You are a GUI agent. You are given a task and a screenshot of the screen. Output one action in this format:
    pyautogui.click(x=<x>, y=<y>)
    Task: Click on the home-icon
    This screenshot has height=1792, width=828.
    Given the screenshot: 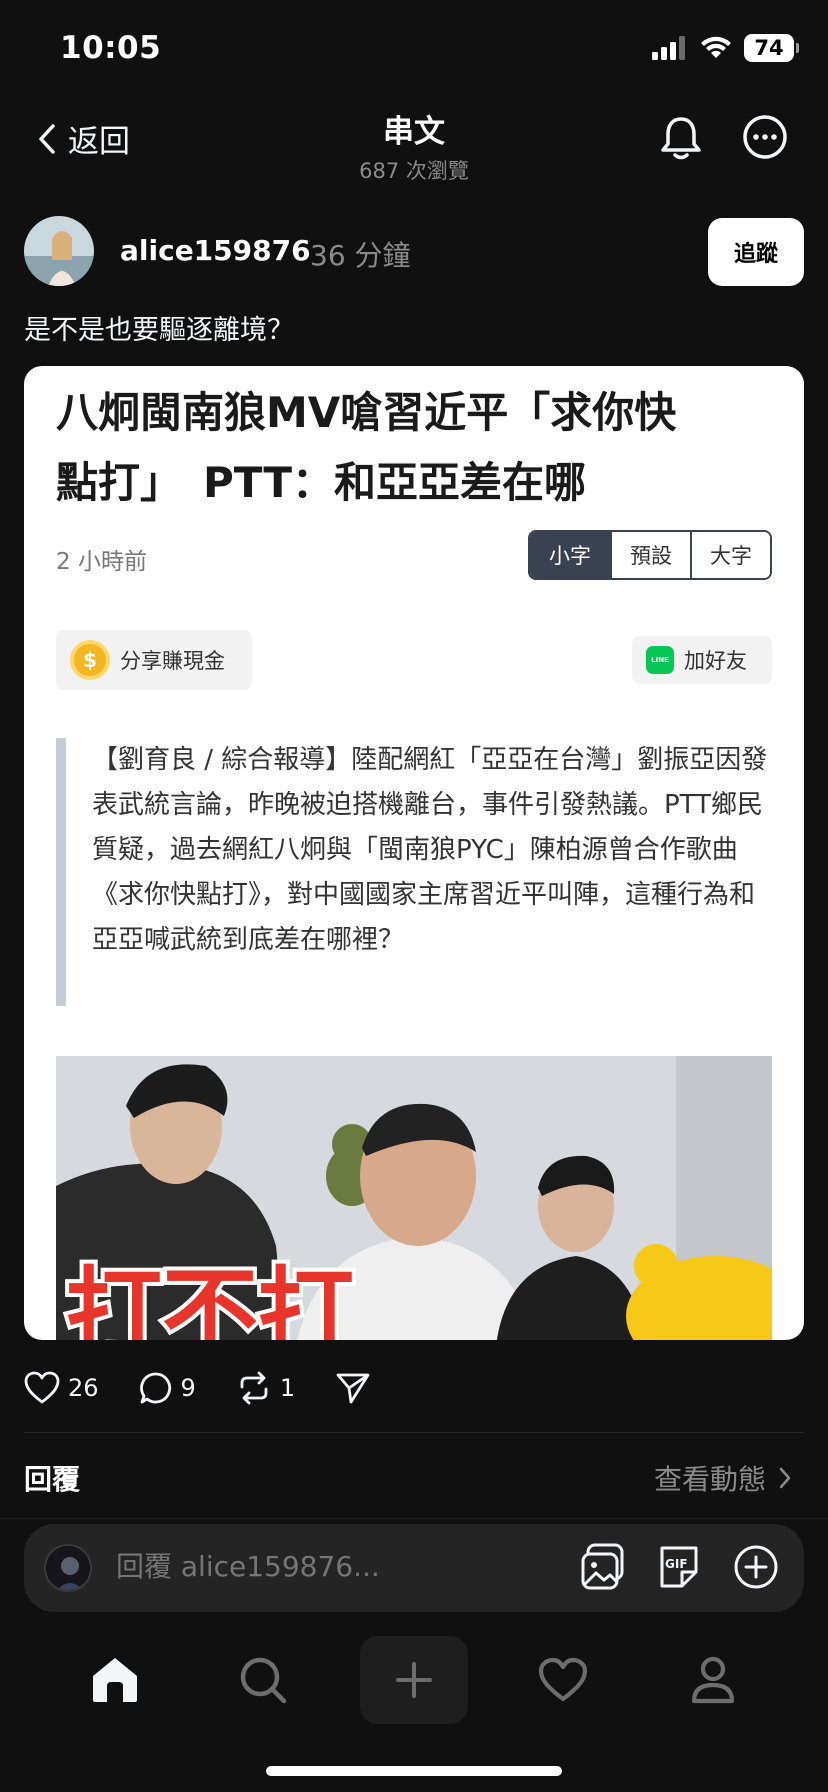 What is the action you would take?
    pyautogui.click(x=115, y=1680)
    